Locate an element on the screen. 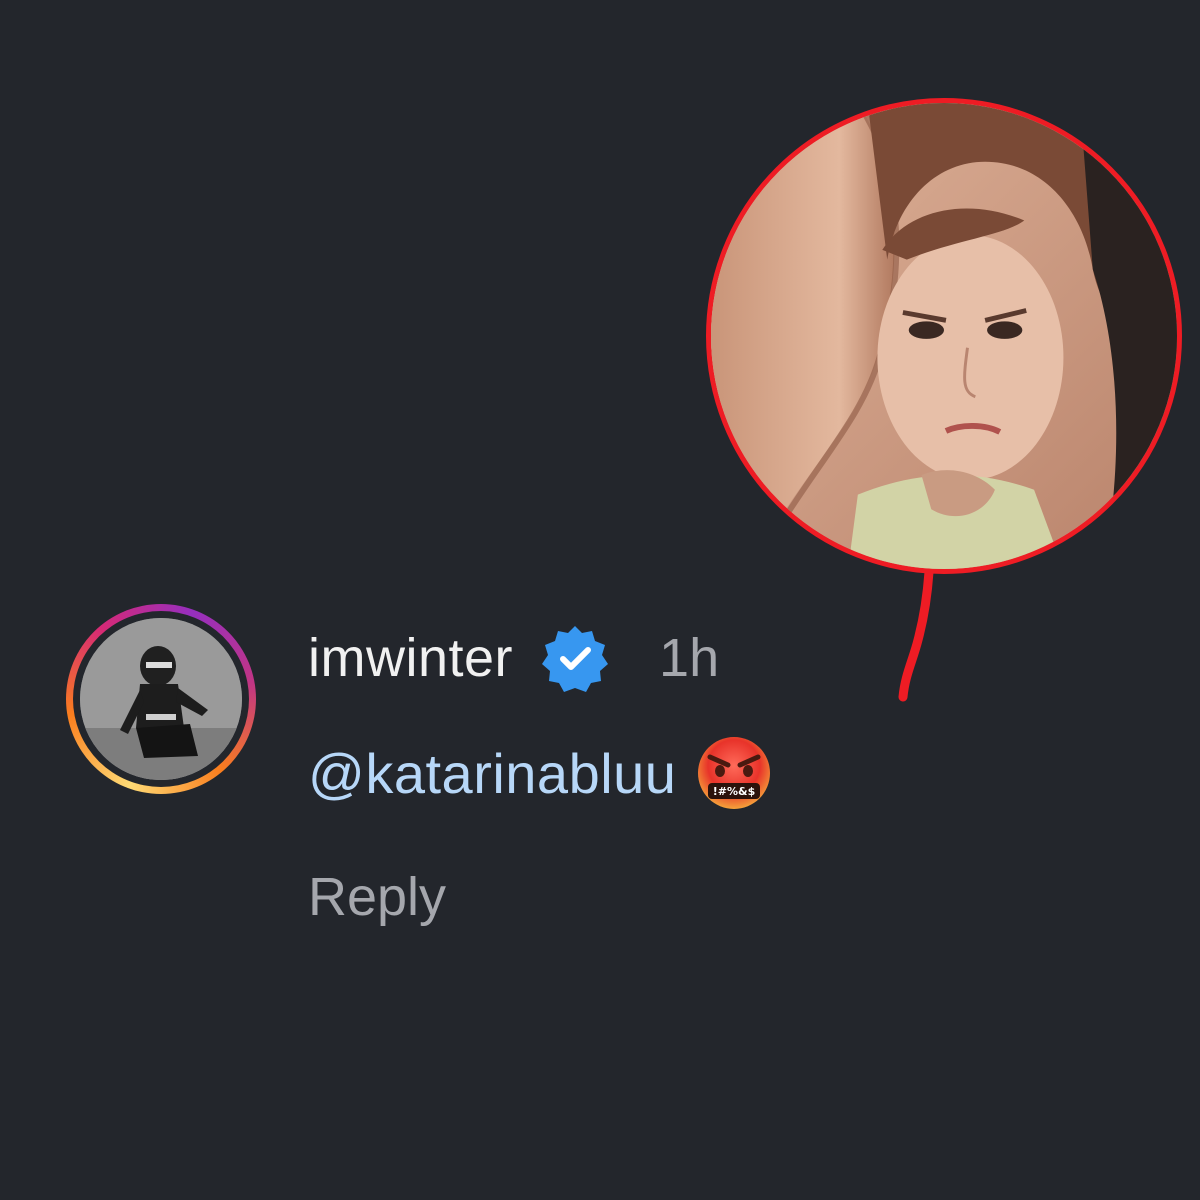  reply-button: Reply is located at coordinates (377, 897).